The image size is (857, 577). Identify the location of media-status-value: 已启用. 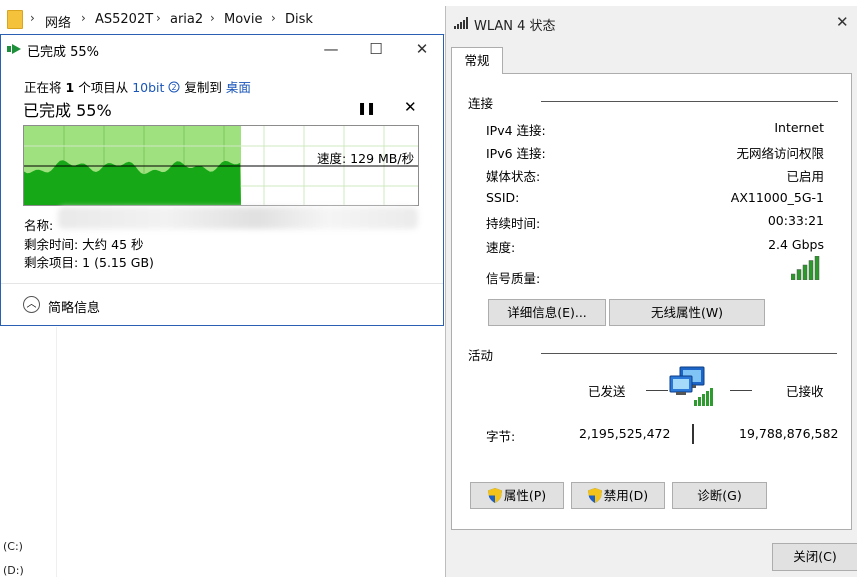
(805, 176).